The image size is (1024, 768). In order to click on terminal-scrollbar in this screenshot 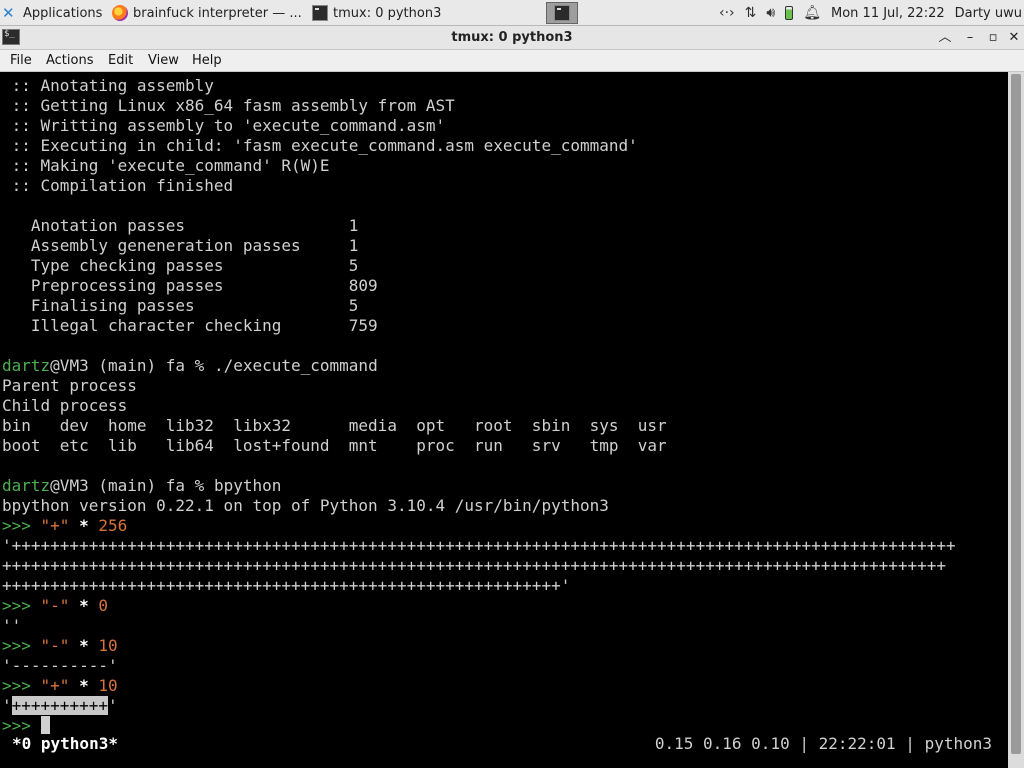, I will do `click(1016, 420)`.